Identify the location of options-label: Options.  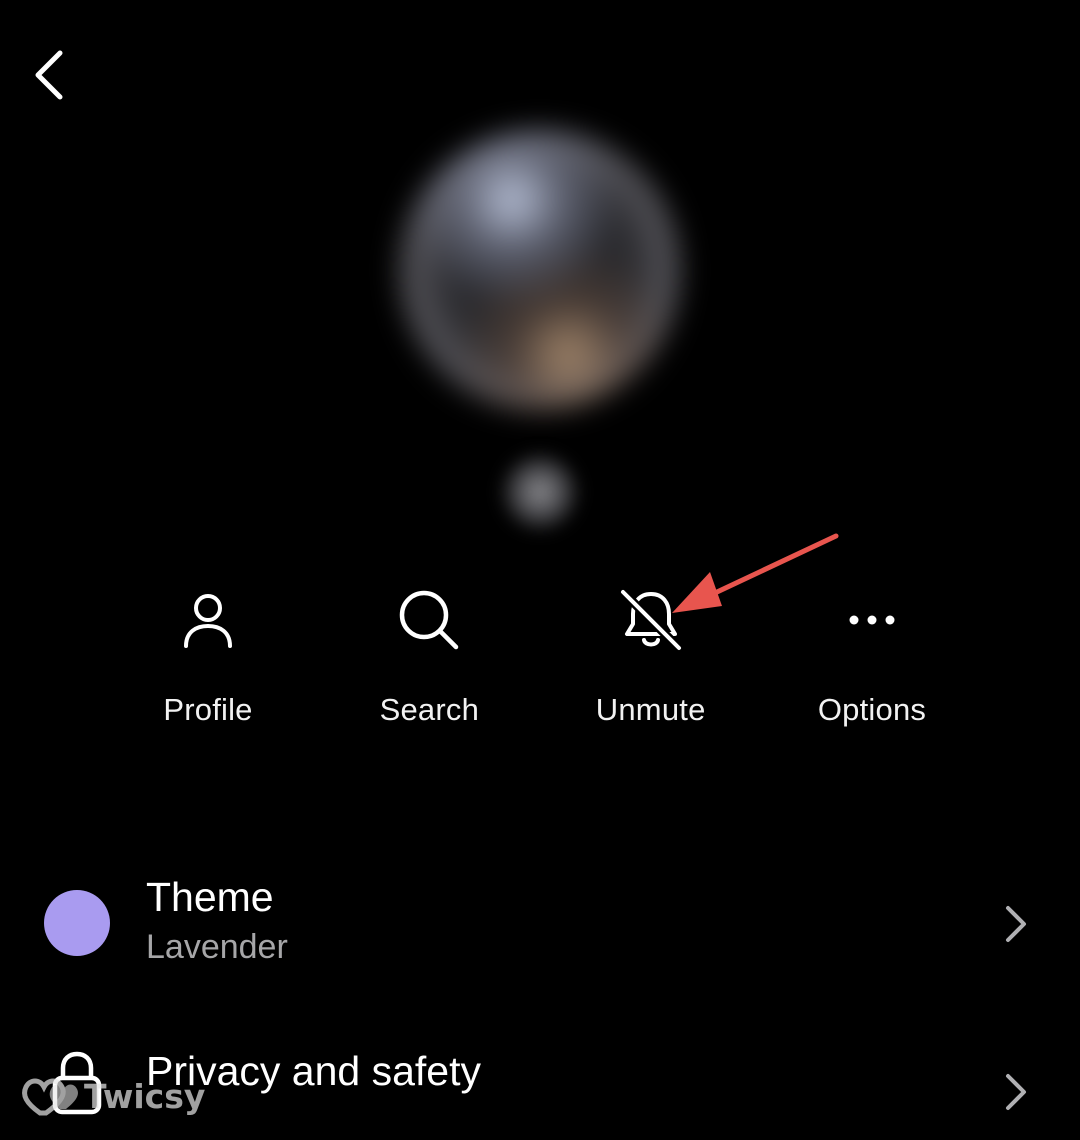
(872, 709).